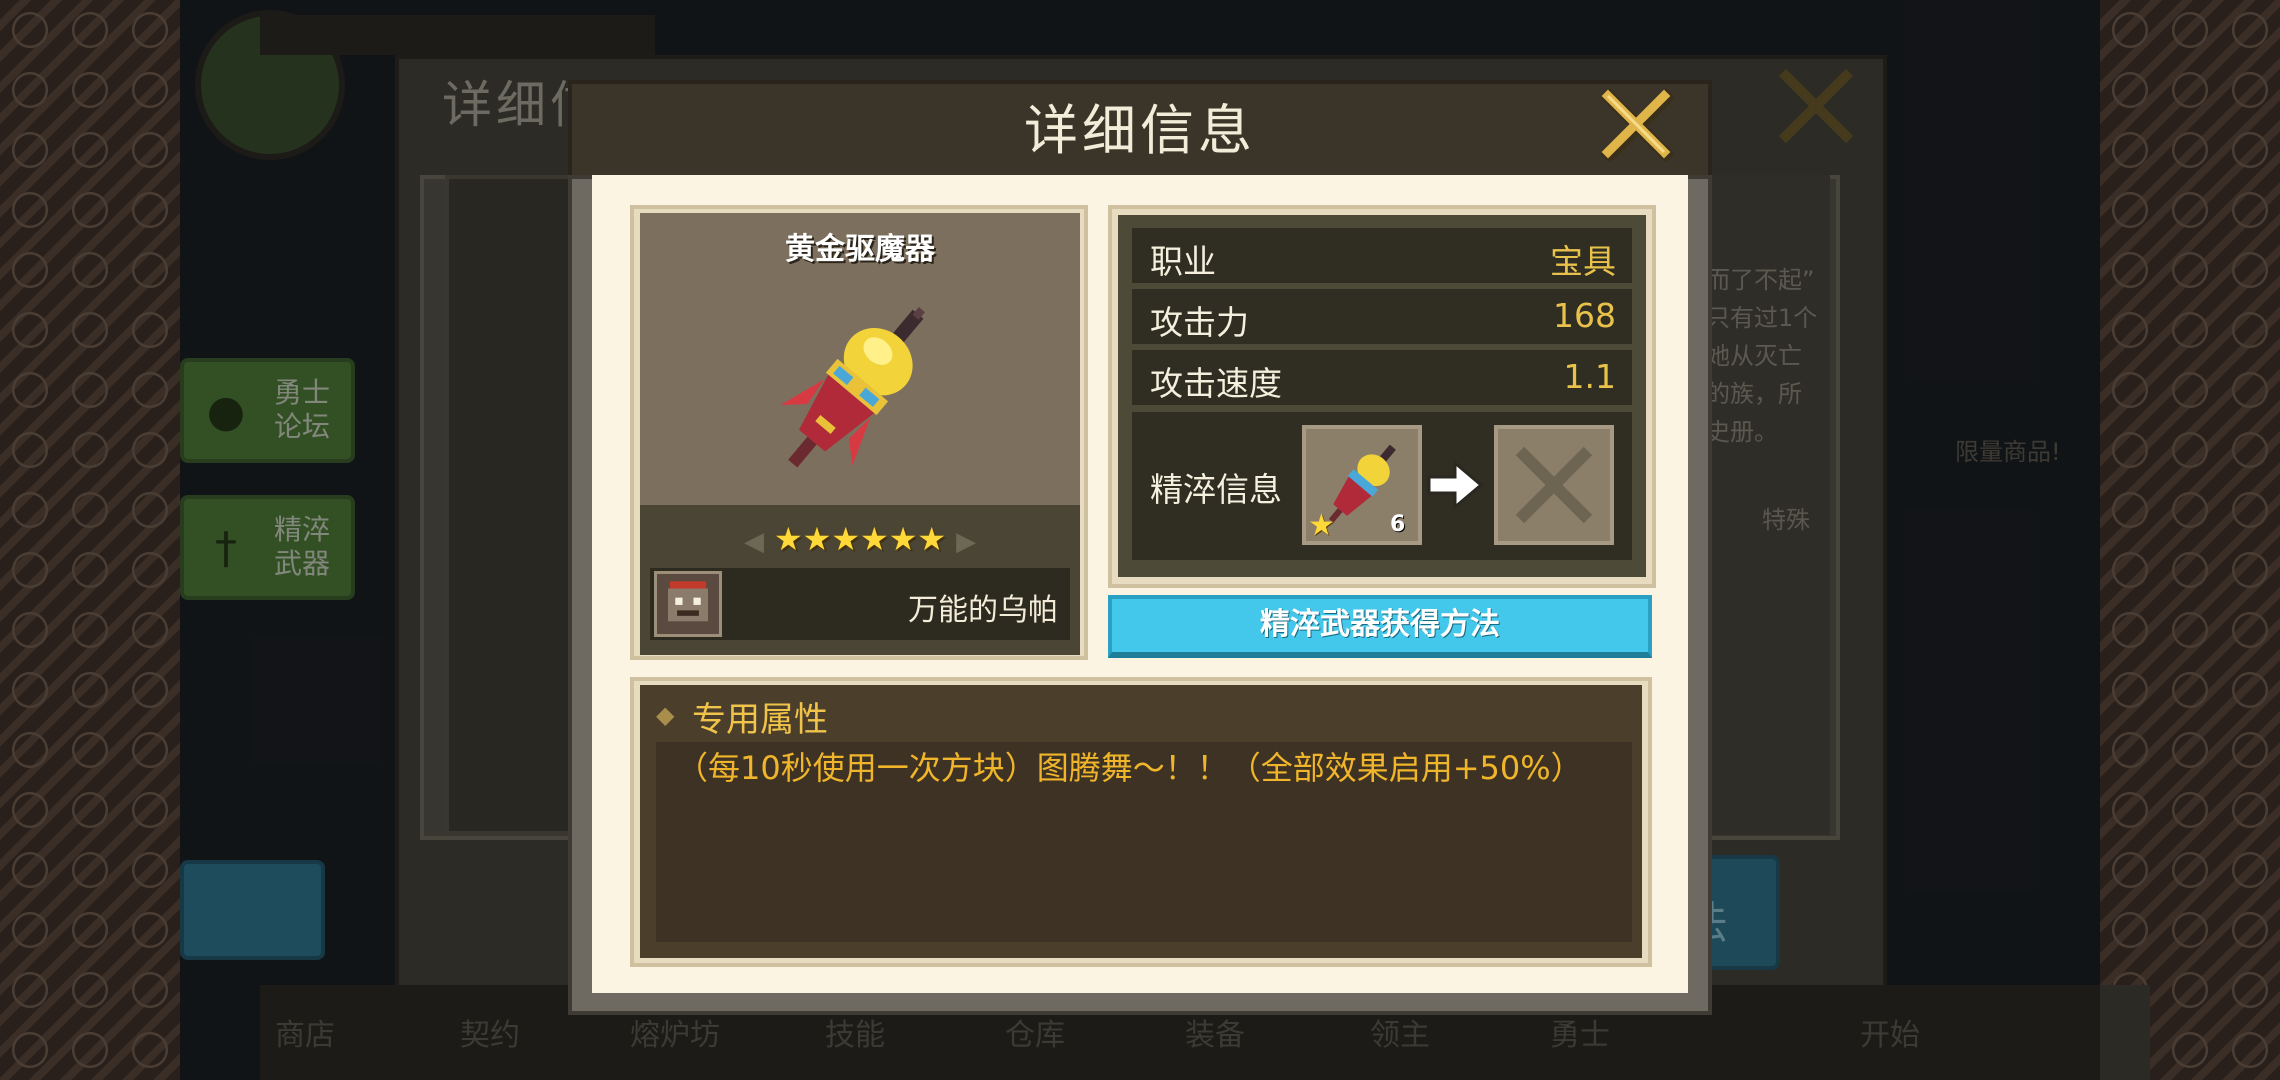  I want to click on refine-info-label: 精淬信息, so click(1216, 489).